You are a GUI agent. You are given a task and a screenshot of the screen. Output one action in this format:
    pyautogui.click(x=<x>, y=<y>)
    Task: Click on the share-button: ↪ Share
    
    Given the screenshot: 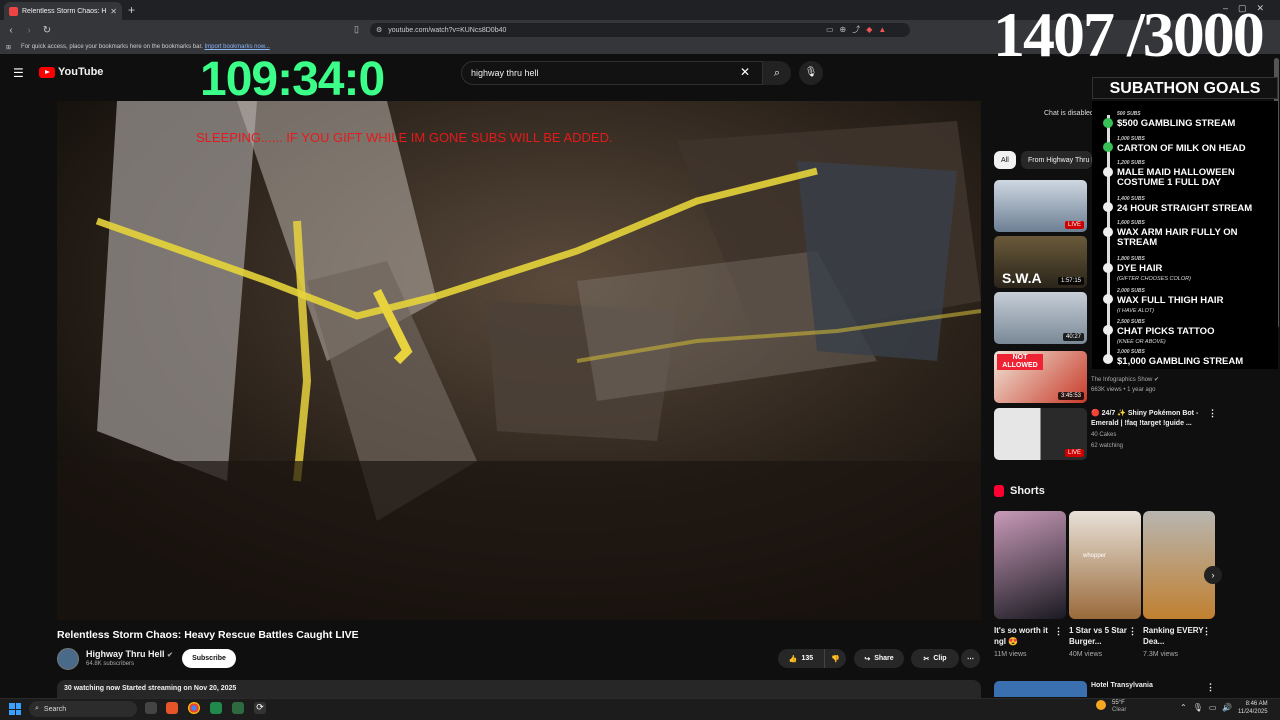 What is the action you would take?
    pyautogui.click(x=879, y=658)
    